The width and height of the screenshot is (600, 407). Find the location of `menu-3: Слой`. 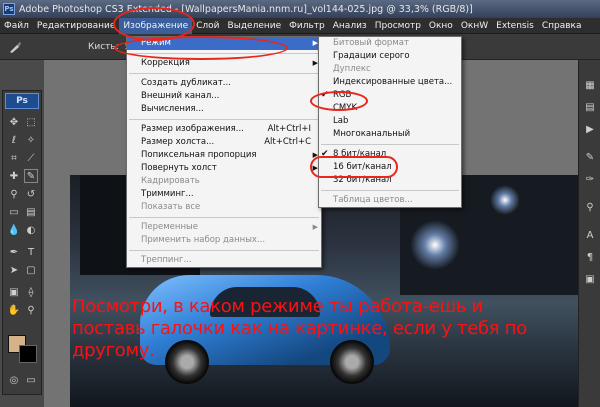

menu-3: Слой is located at coordinates (207, 26).